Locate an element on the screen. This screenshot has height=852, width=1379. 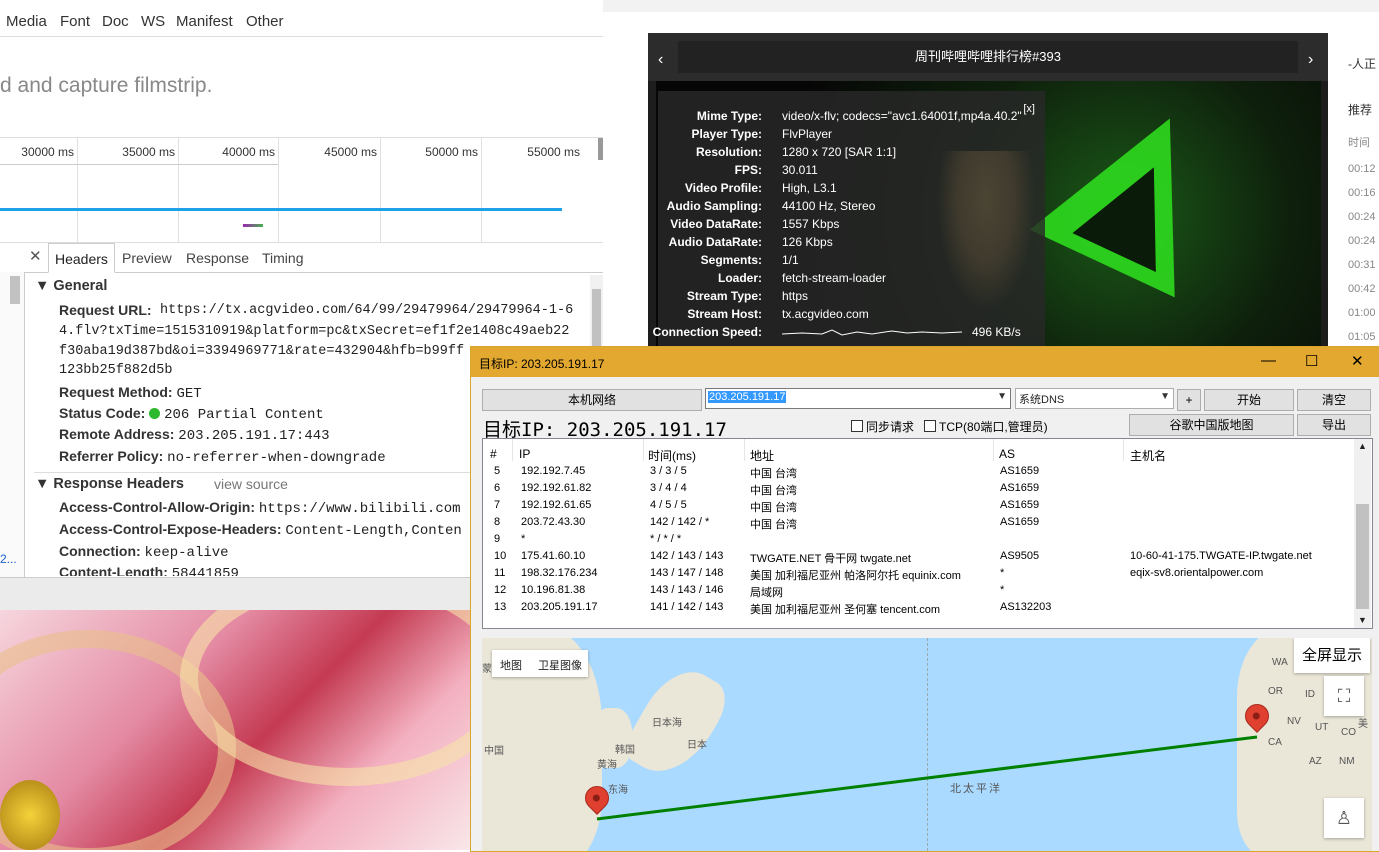
column-header: 主机名 is located at coordinates (1148, 455).